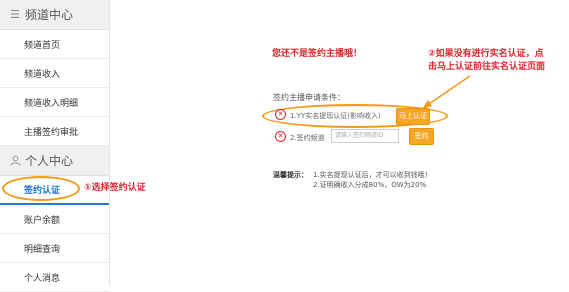 The height and width of the screenshot is (292, 569). What do you see at coordinates (42, 45) in the screenshot?
I see `sidebar-item-label: 频道首页` at bounding box center [42, 45].